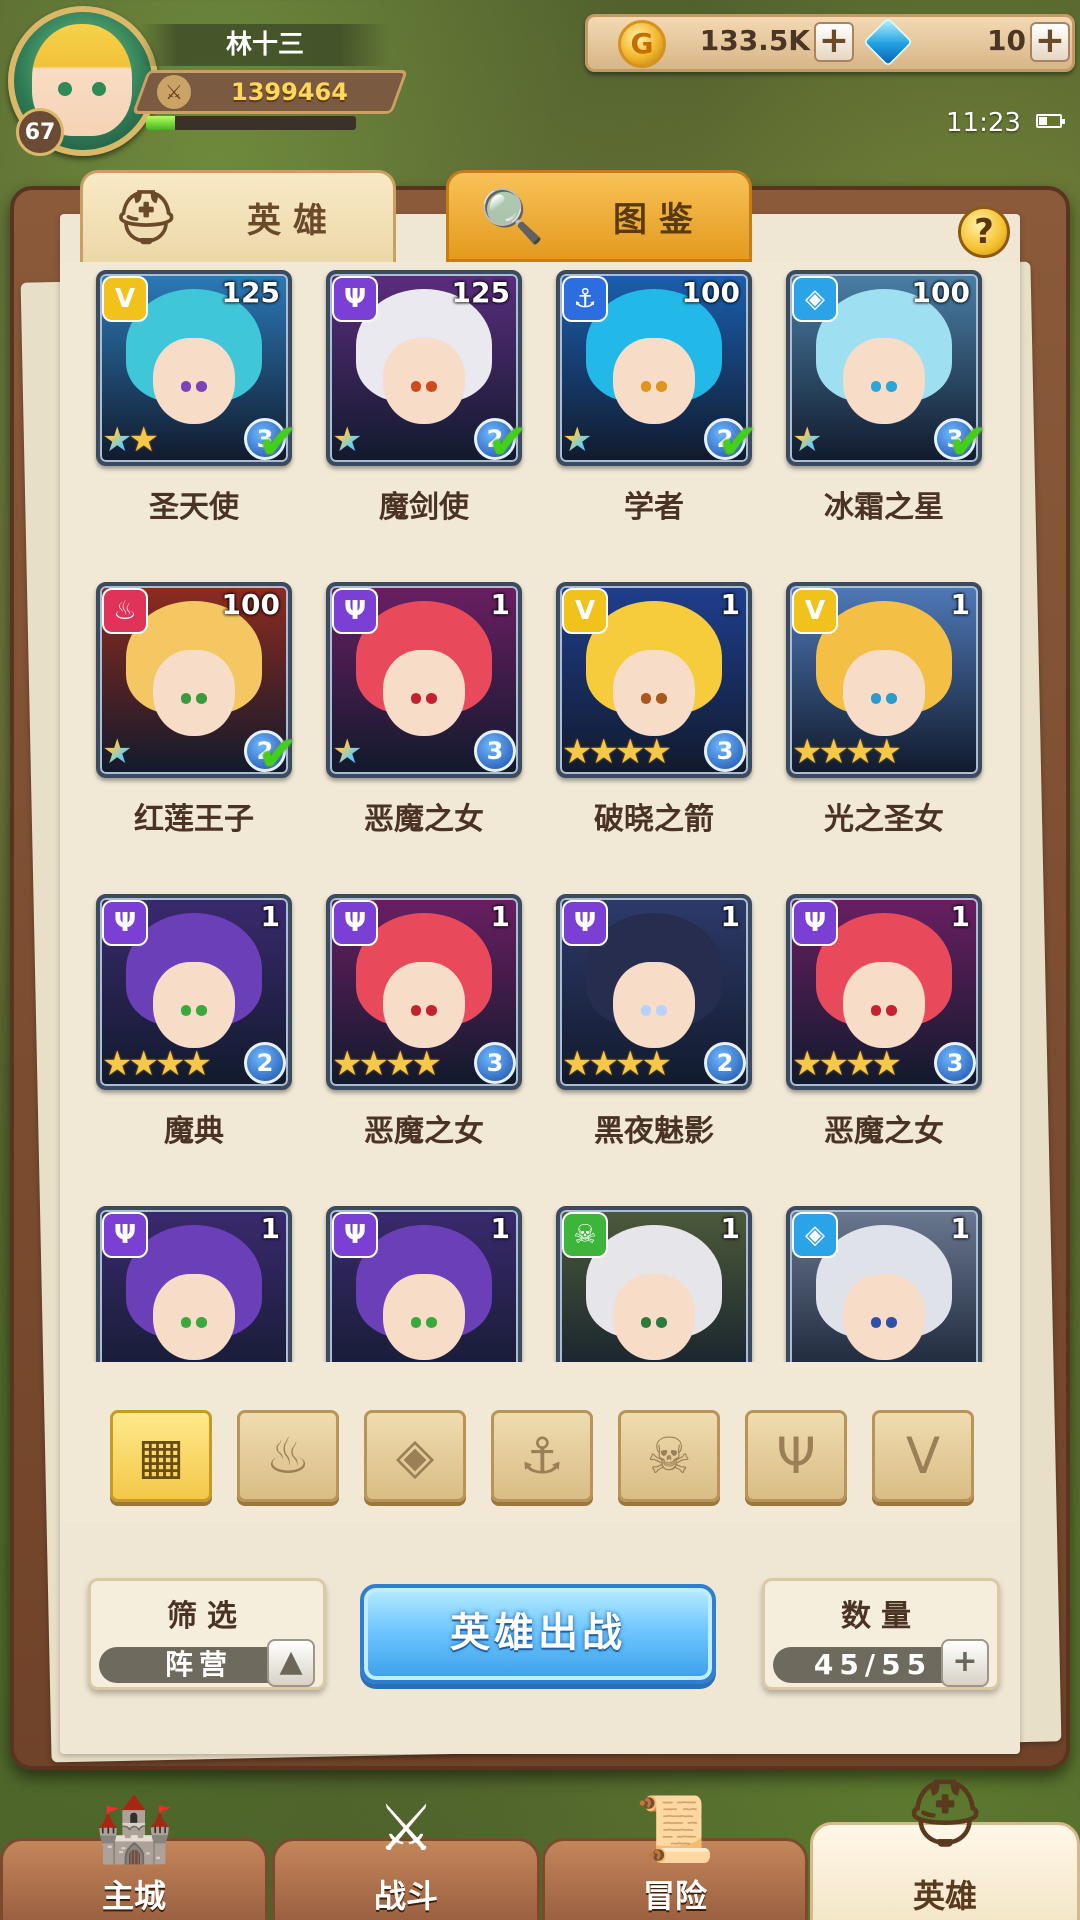 This screenshot has width=1080, height=1920. I want to click on castle-icon: 🏰, so click(134, 1829).